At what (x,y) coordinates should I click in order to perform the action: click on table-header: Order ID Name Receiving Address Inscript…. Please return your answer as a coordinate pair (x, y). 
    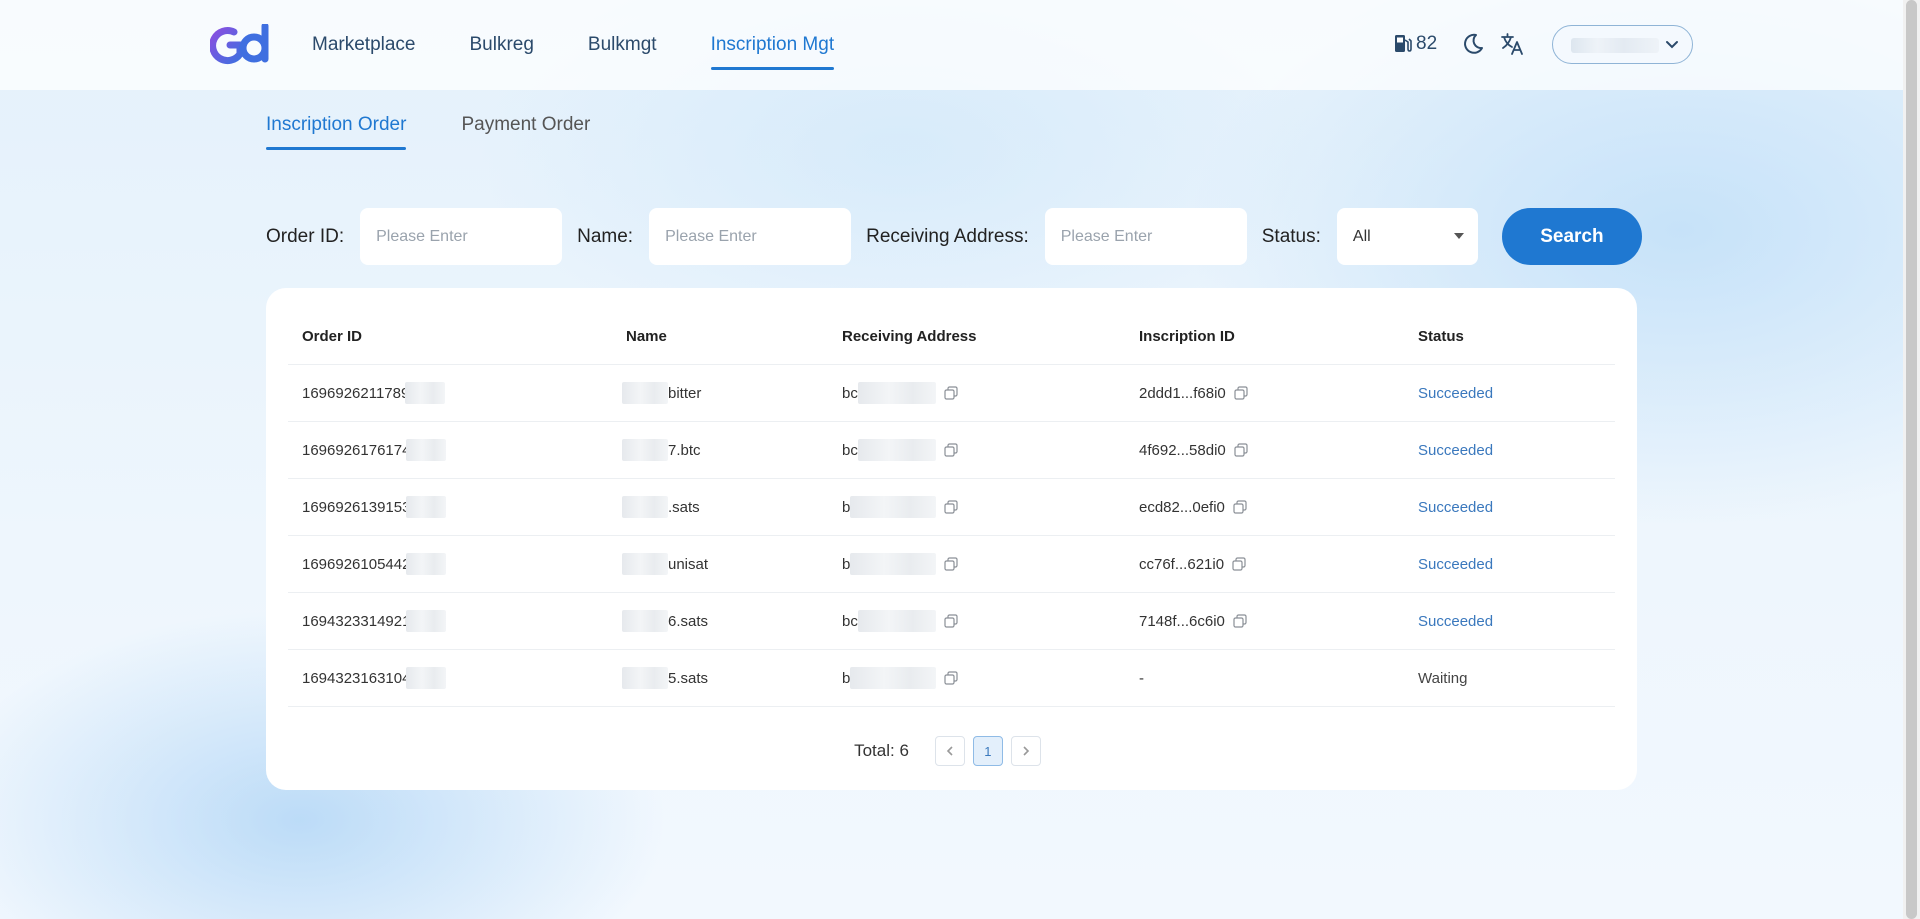
    Looking at the image, I should click on (951, 336).